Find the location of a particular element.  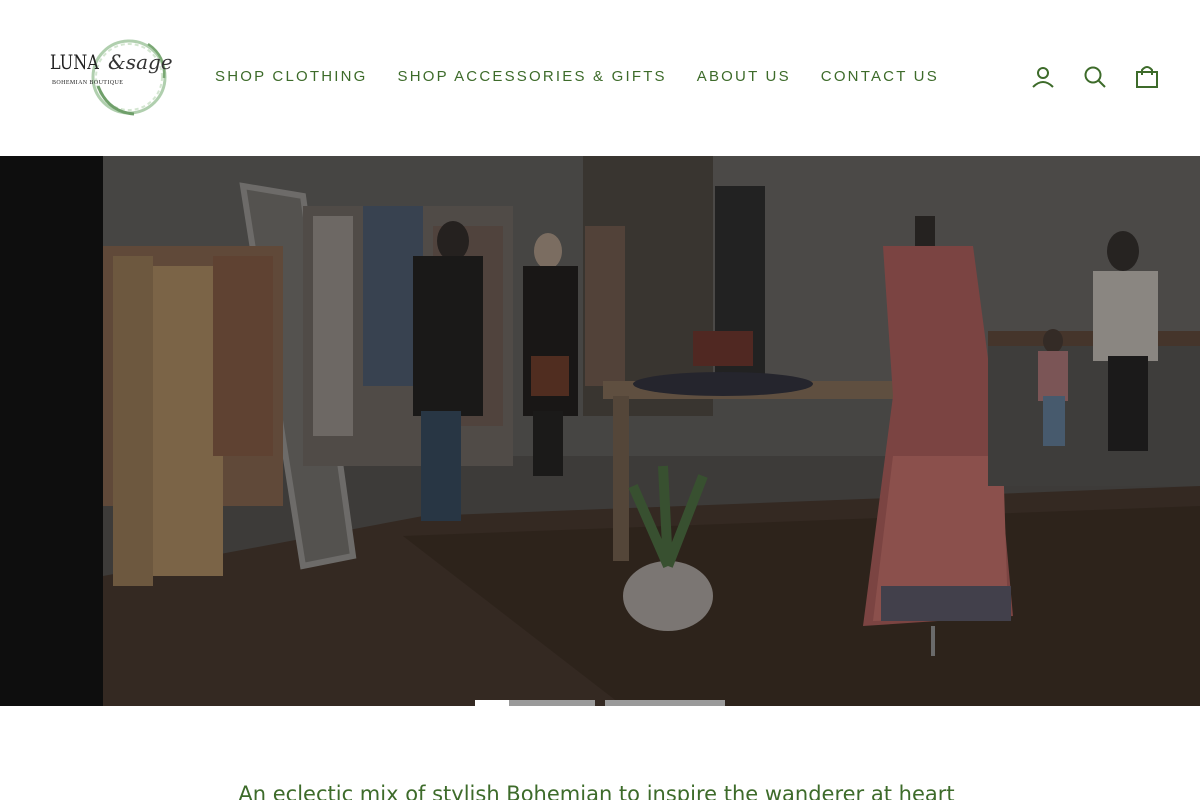

logo-subtitle: BOHEMIAN BOUTIQUE is located at coordinates (88, 83).